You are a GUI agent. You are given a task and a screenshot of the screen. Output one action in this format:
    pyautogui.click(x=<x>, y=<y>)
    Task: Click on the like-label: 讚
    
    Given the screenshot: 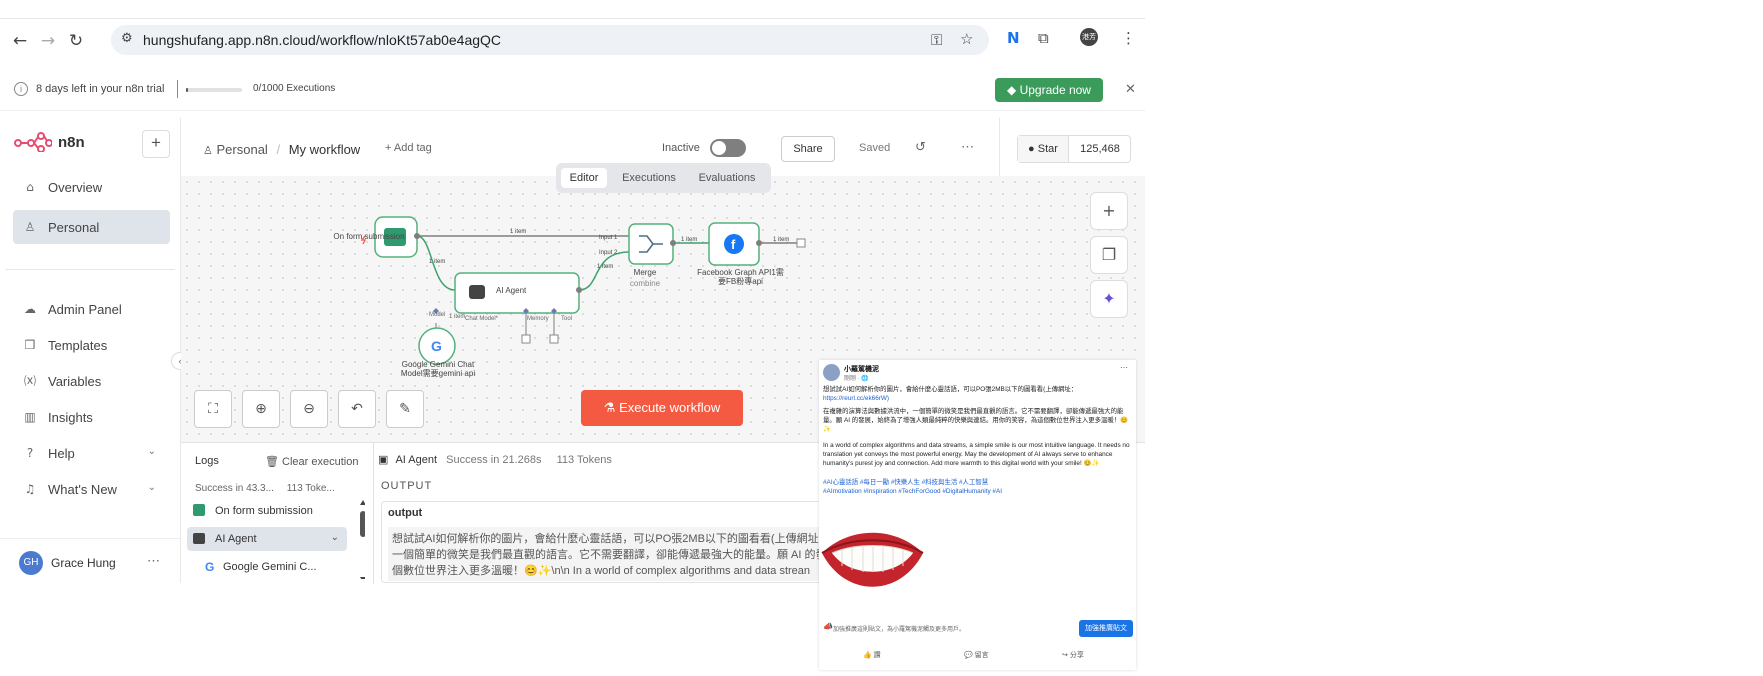 What is the action you would take?
    pyautogui.click(x=877, y=655)
    